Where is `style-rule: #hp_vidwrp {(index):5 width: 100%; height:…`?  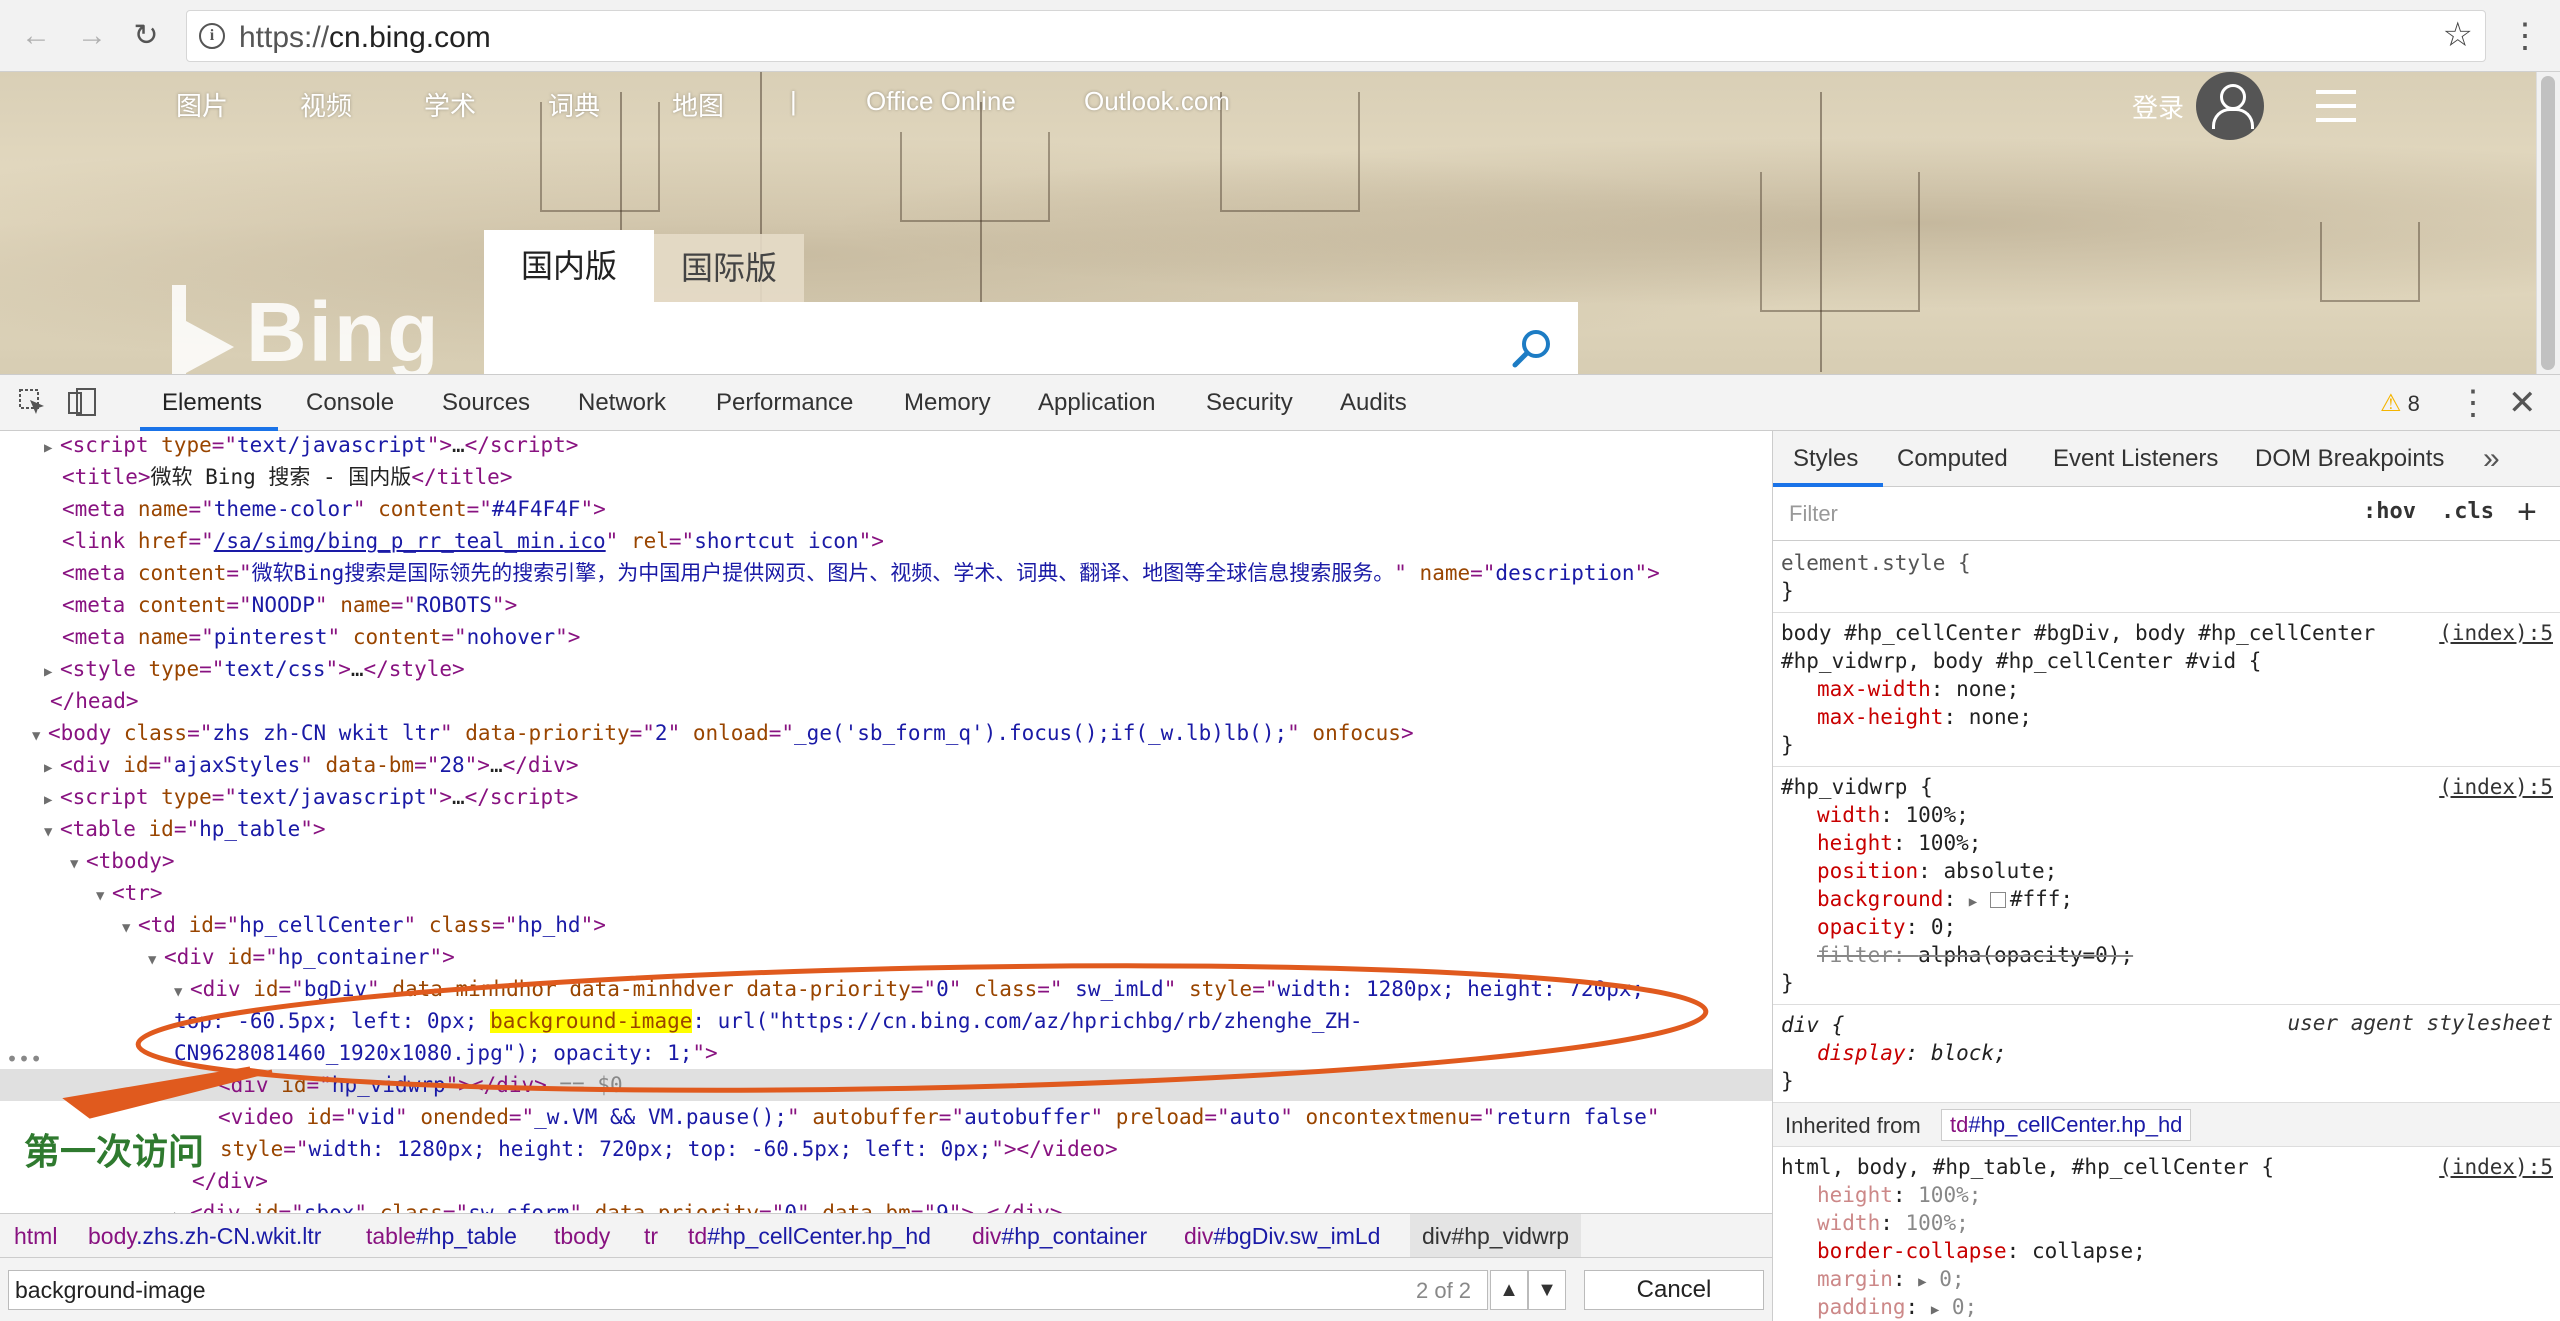
style-rule: #hp_vidwrp {(index):5 width: 100%; height:… is located at coordinates (2166, 886).